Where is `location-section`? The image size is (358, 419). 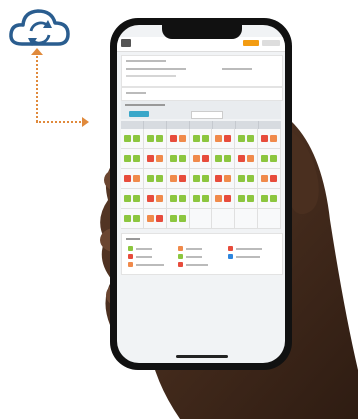 location-section is located at coordinates (202, 94).